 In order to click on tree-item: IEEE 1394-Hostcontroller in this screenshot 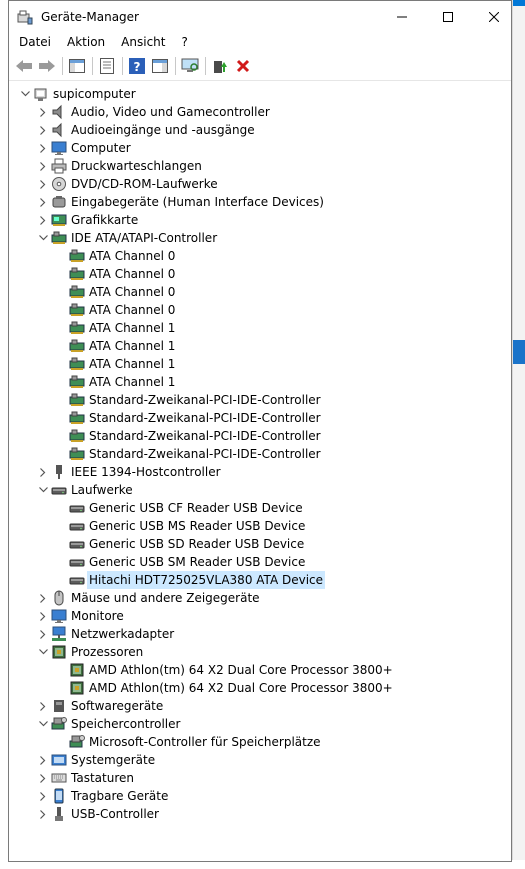, I will do `click(260, 472)`.